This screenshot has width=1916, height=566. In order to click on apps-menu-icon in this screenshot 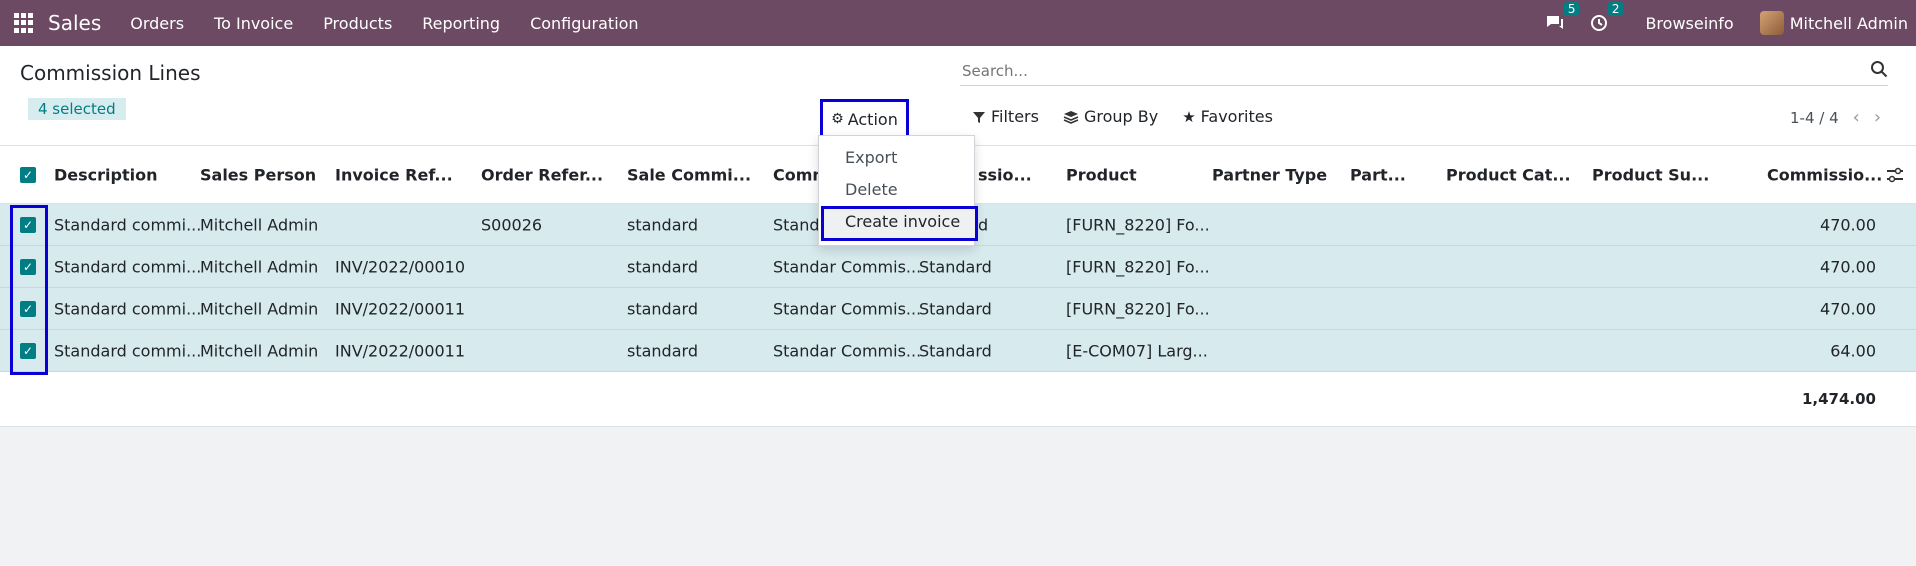, I will do `click(24, 23)`.